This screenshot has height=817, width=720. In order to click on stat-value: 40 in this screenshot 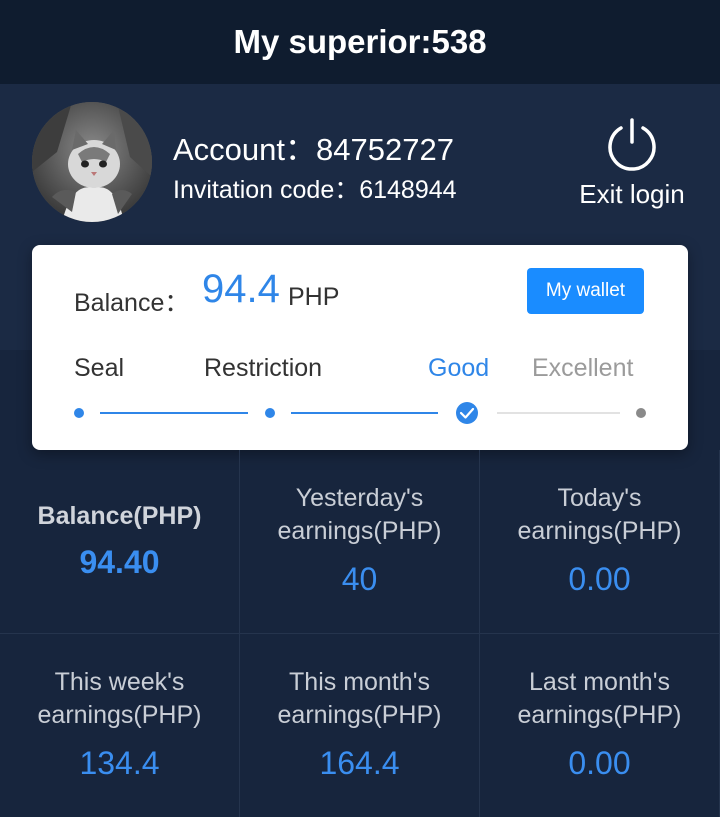, I will do `click(359, 579)`.